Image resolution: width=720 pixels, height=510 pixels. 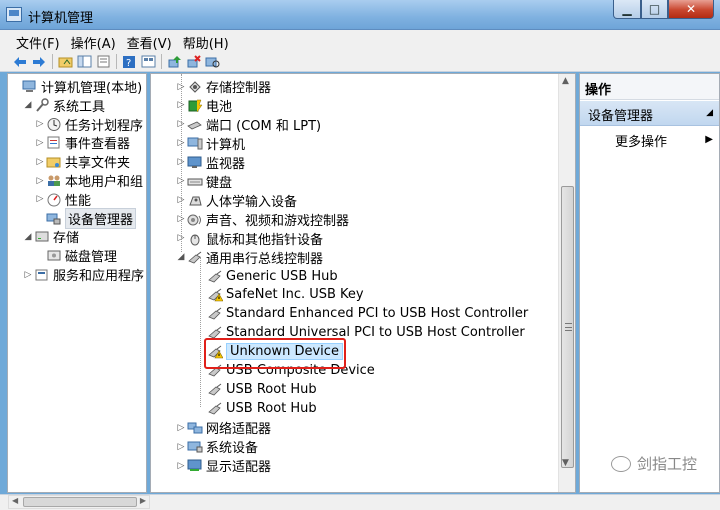 What do you see at coordinates (15, 500) in the screenshot?
I see `scroll-left-arrow-icon: ◀` at bounding box center [15, 500].